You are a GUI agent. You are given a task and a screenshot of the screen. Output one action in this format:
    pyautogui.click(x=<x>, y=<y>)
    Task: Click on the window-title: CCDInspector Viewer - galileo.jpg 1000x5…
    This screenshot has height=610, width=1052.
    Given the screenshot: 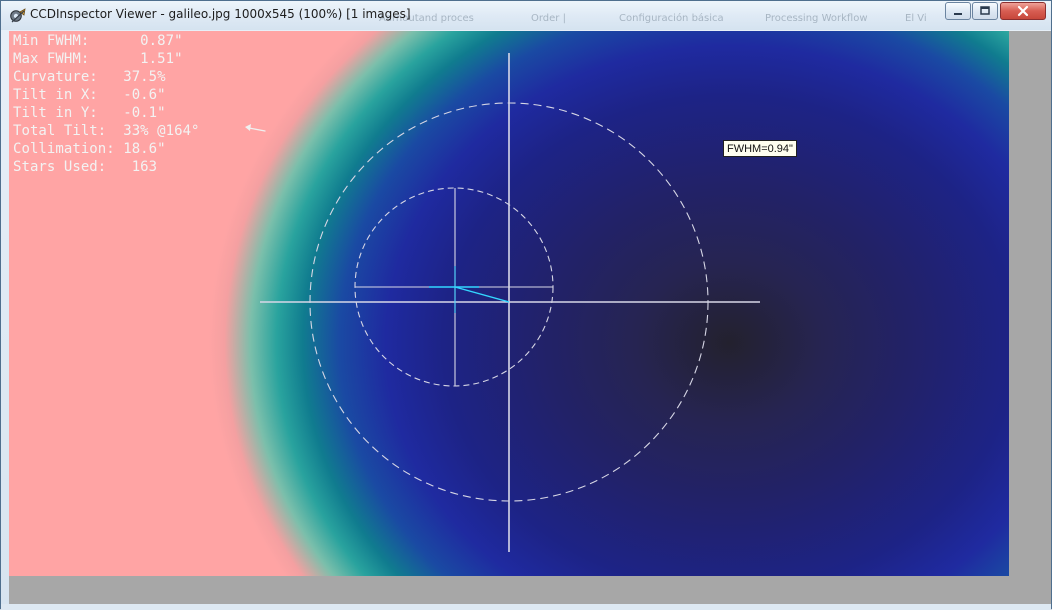 What is the action you would take?
    pyautogui.click(x=220, y=14)
    